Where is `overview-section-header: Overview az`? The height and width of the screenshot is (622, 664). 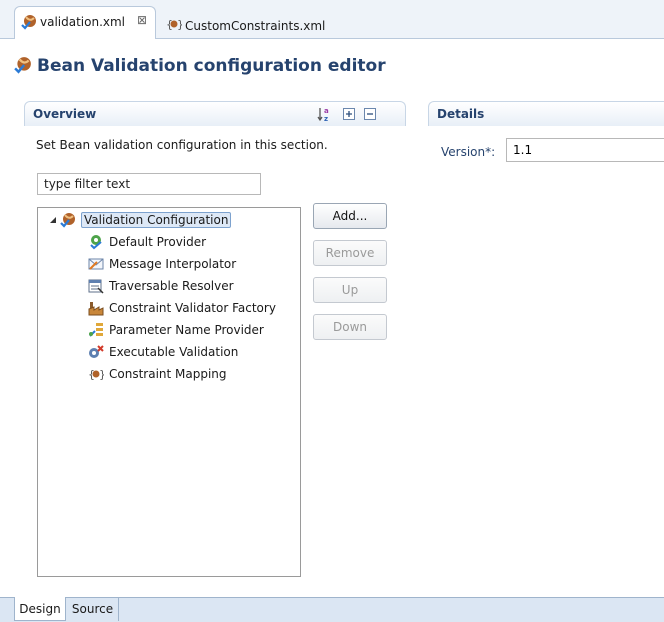
overview-section-header: Overview az is located at coordinates (215, 113).